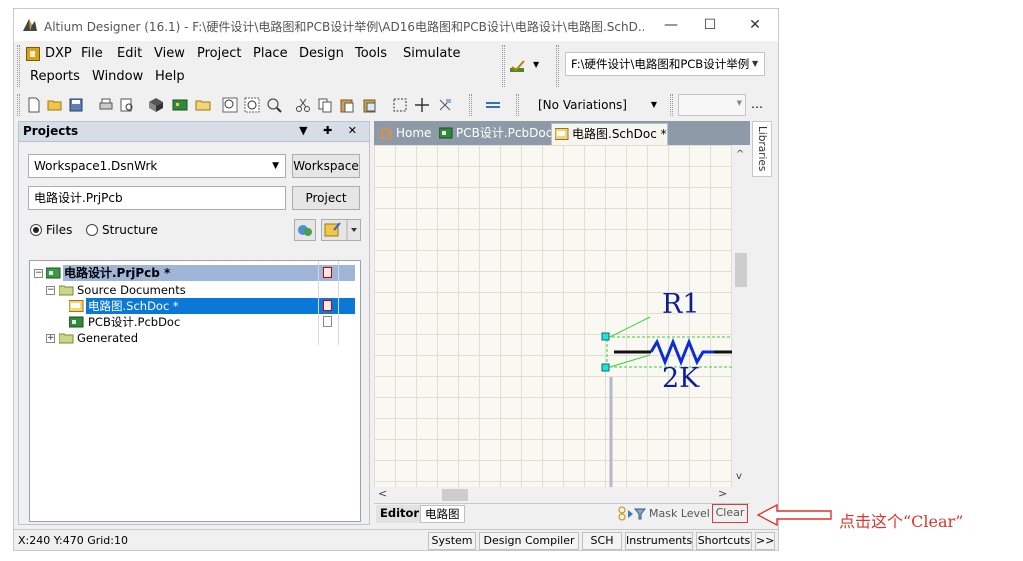 The height and width of the screenshot is (561, 1023). What do you see at coordinates (659, 541) in the screenshot?
I see `status-instruments-button: Instruments` at bounding box center [659, 541].